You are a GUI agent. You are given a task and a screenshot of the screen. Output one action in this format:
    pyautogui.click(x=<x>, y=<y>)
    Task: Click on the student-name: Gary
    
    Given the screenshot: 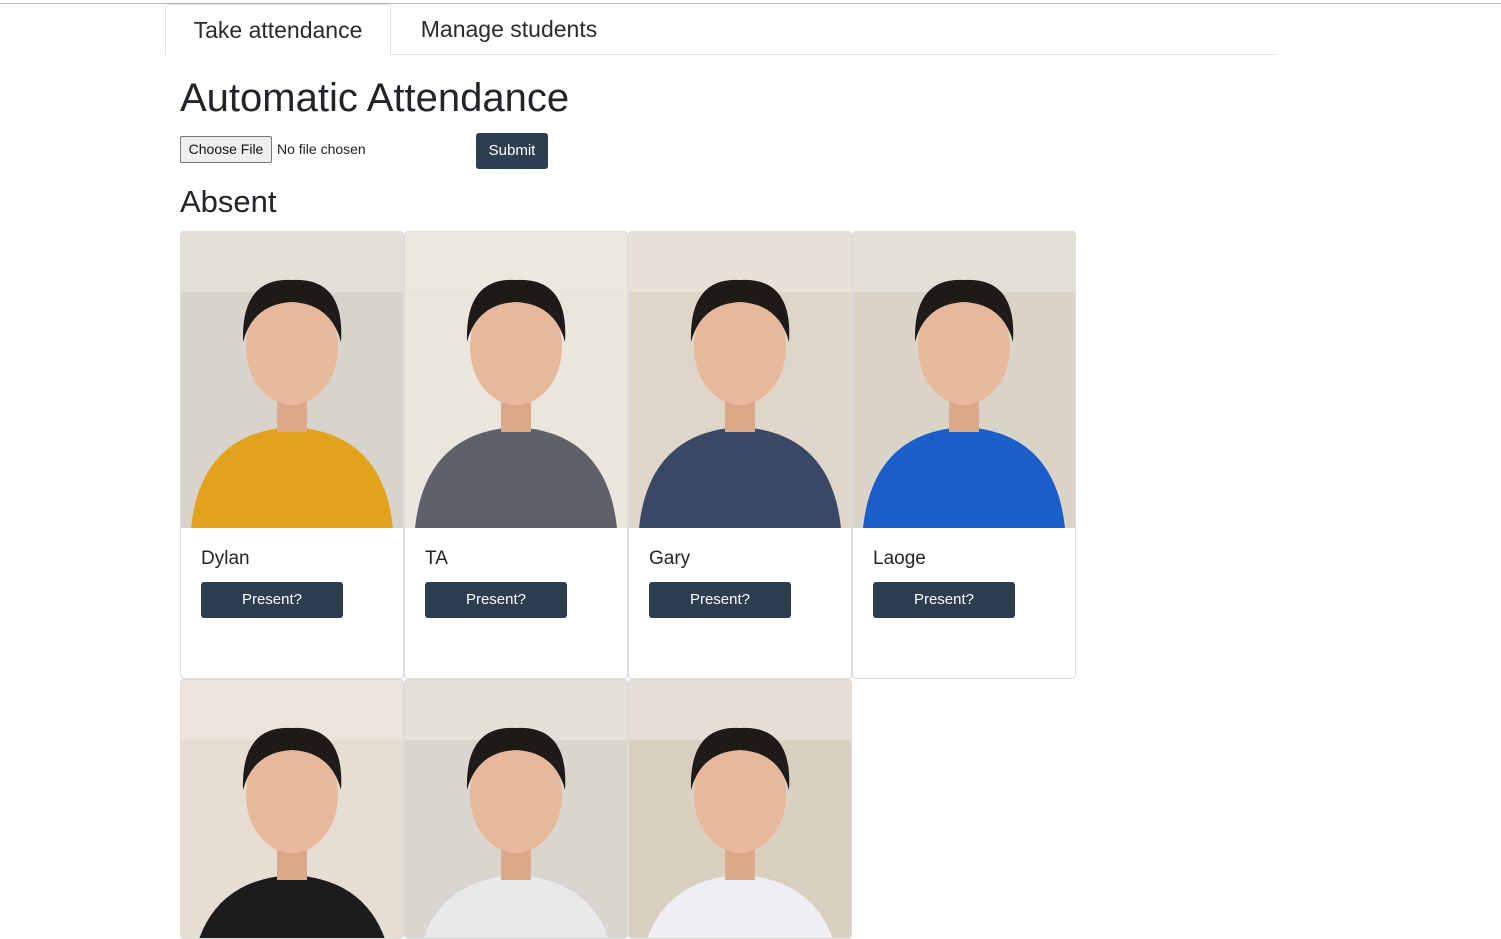 What is the action you would take?
    pyautogui.click(x=670, y=558)
    